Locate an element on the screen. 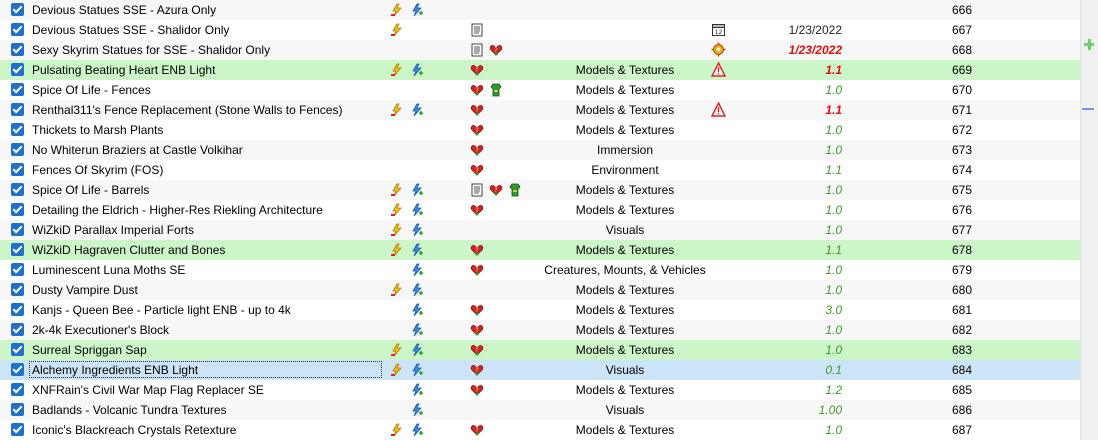 This screenshot has height=440, width=1098. mod-name: Fences Of Skyrim (FOS) is located at coordinates (97, 170).